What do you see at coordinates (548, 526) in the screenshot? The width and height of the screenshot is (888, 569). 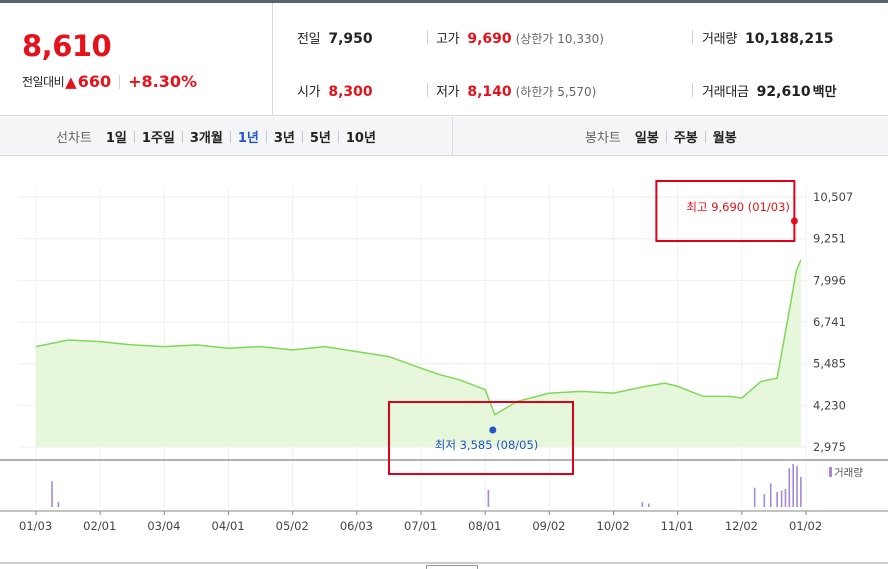 I see `x-tick-label: 09/02` at bounding box center [548, 526].